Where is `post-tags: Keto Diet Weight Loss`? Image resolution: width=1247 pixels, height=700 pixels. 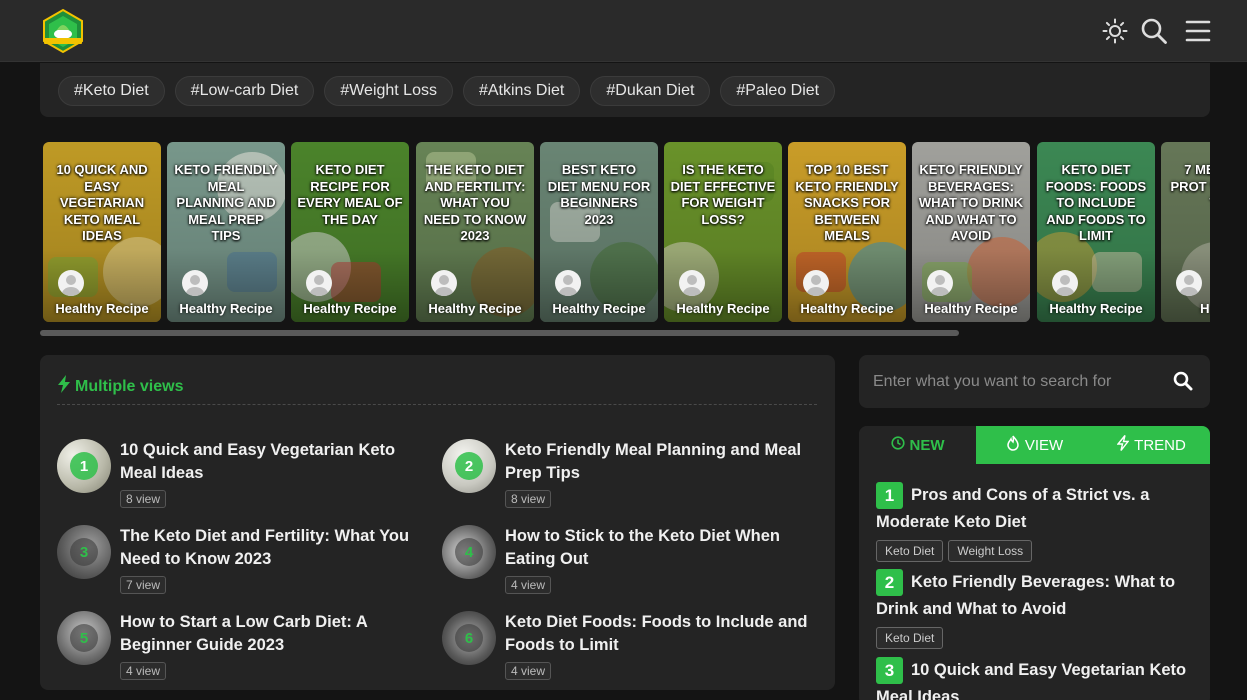
post-tags: Keto Diet Weight Loss is located at coordinates (1036, 551).